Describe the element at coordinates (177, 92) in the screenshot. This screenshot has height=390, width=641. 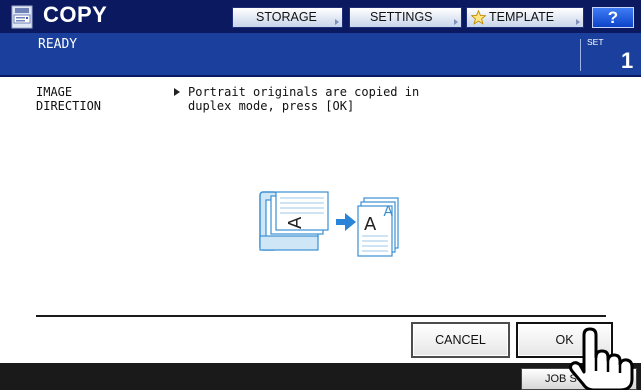
I see `pointer-arrow-icon` at that location.